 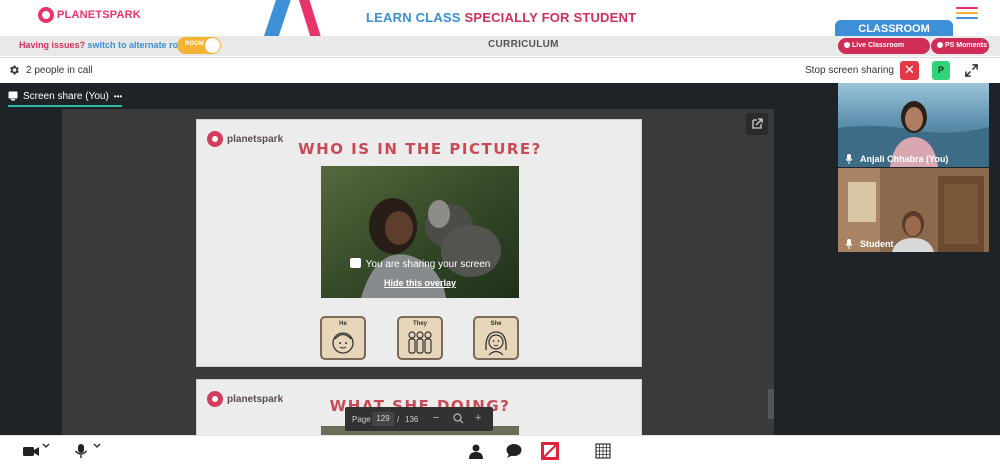 What do you see at coordinates (343, 343) in the screenshot?
I see `boy-face-icon` at bounding box center [343, 343].